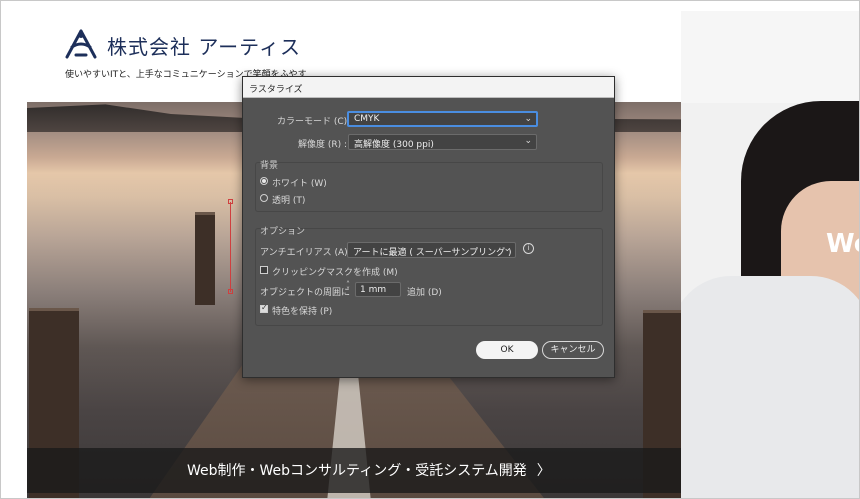 The width and height of the screenshot is (860, 499). I want to click on preserve-spot-label: 特色を保持 (P), so click(302, 310).